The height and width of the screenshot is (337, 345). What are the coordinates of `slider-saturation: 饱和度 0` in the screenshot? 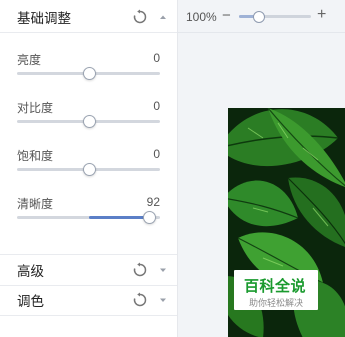 It's located at (88, 167).